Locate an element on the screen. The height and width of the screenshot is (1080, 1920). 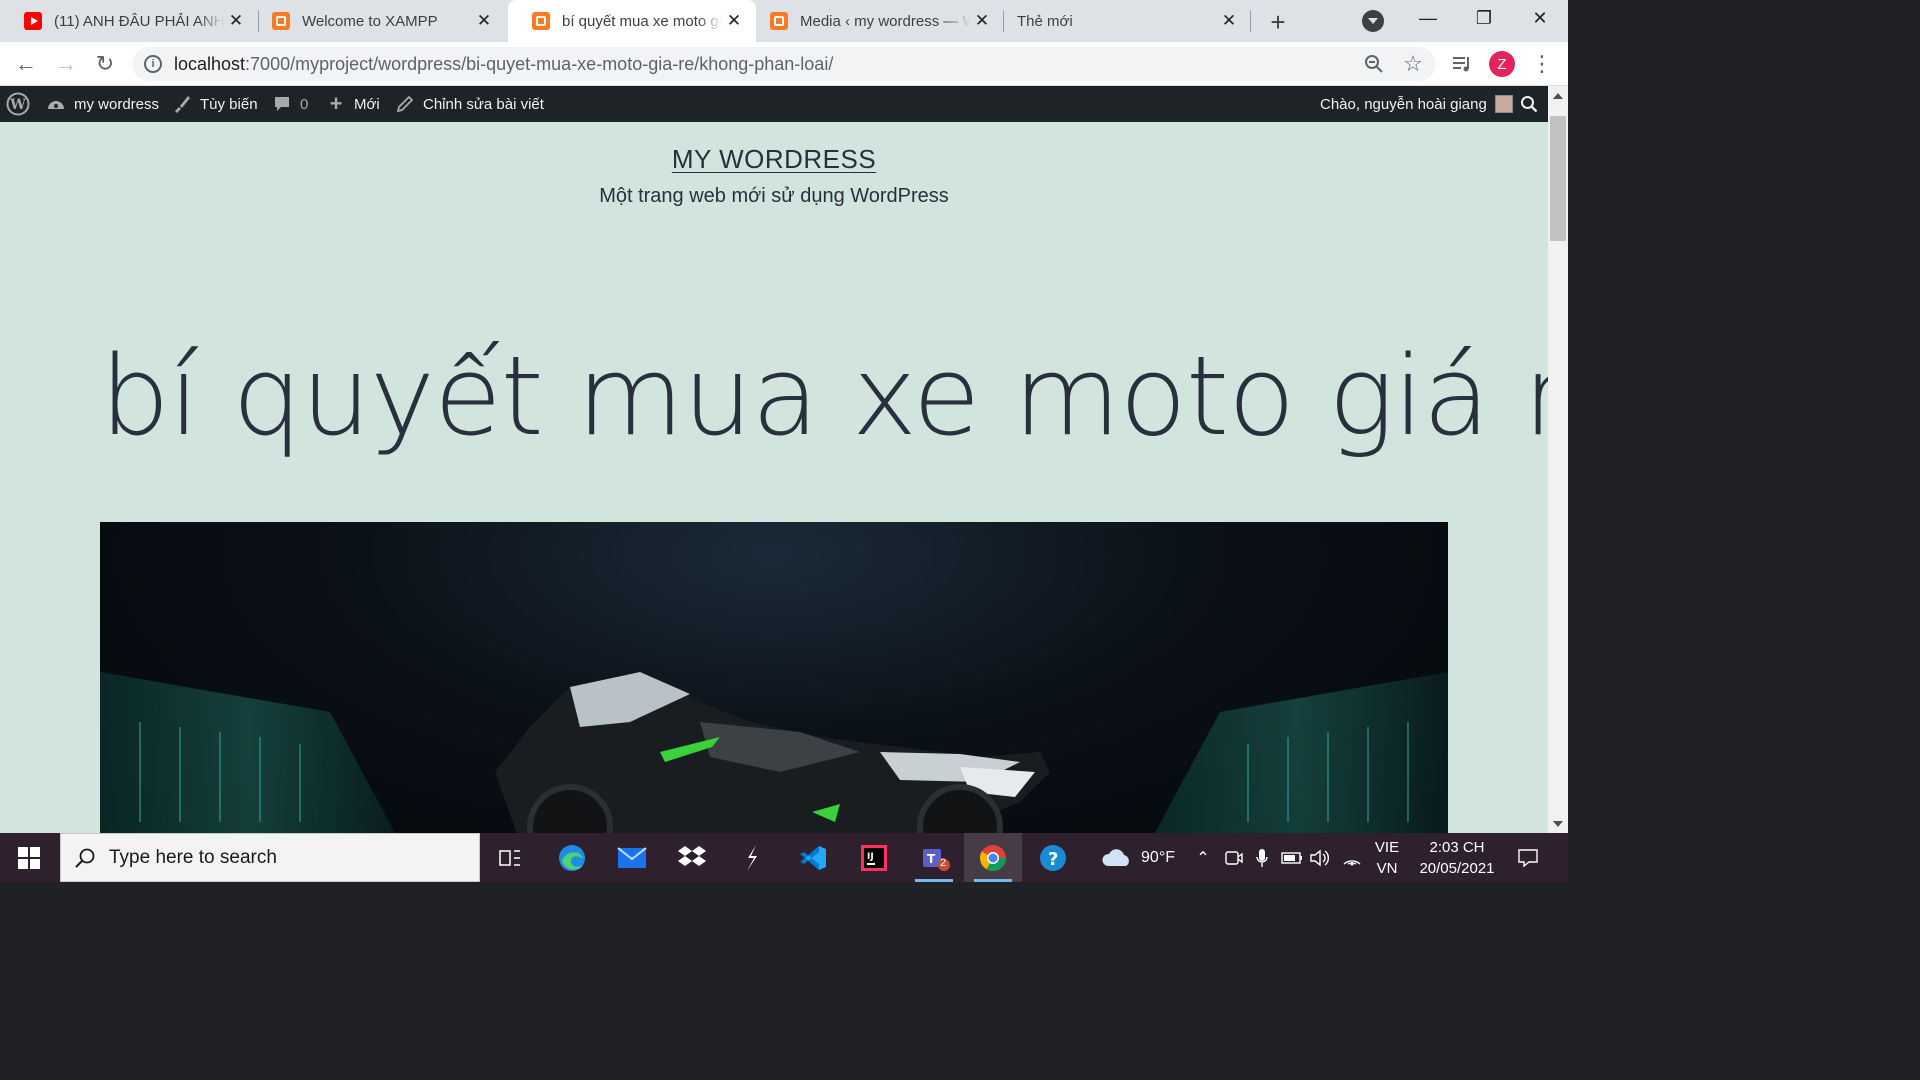
microphone-icon is located at coordinates (1262, 857).